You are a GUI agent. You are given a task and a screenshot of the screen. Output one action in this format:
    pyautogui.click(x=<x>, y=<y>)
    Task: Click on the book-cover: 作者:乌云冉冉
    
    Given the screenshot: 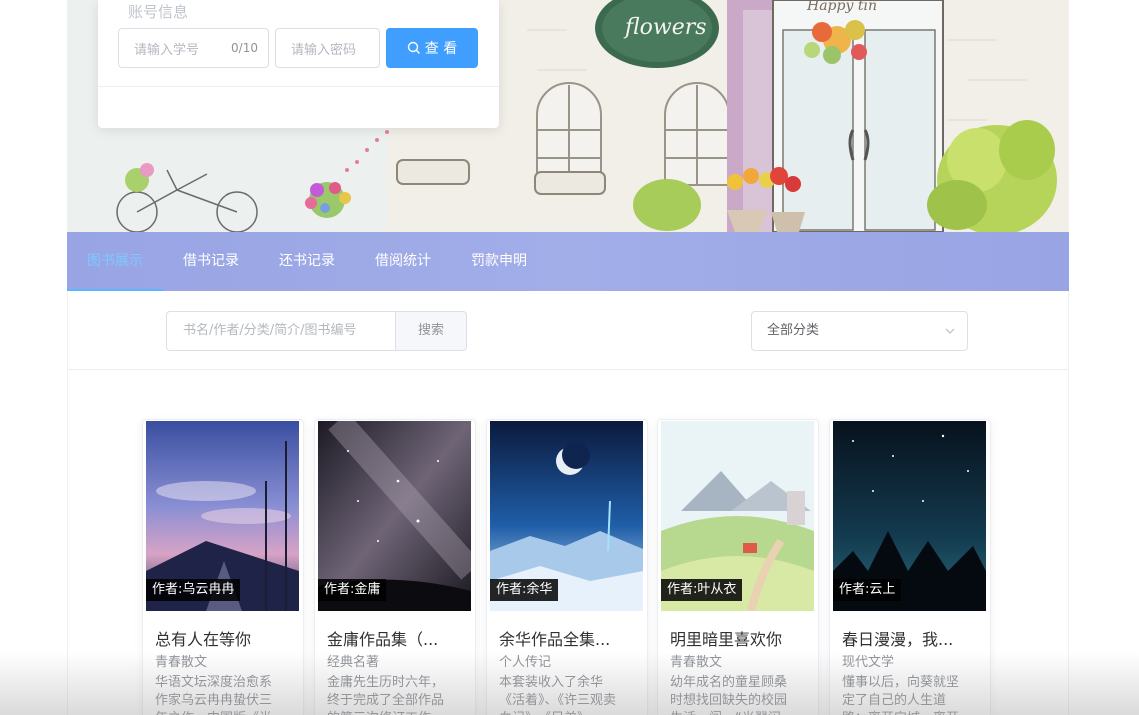 What is the action you would take?
    pyautogui.click(x=222, y=516)
    